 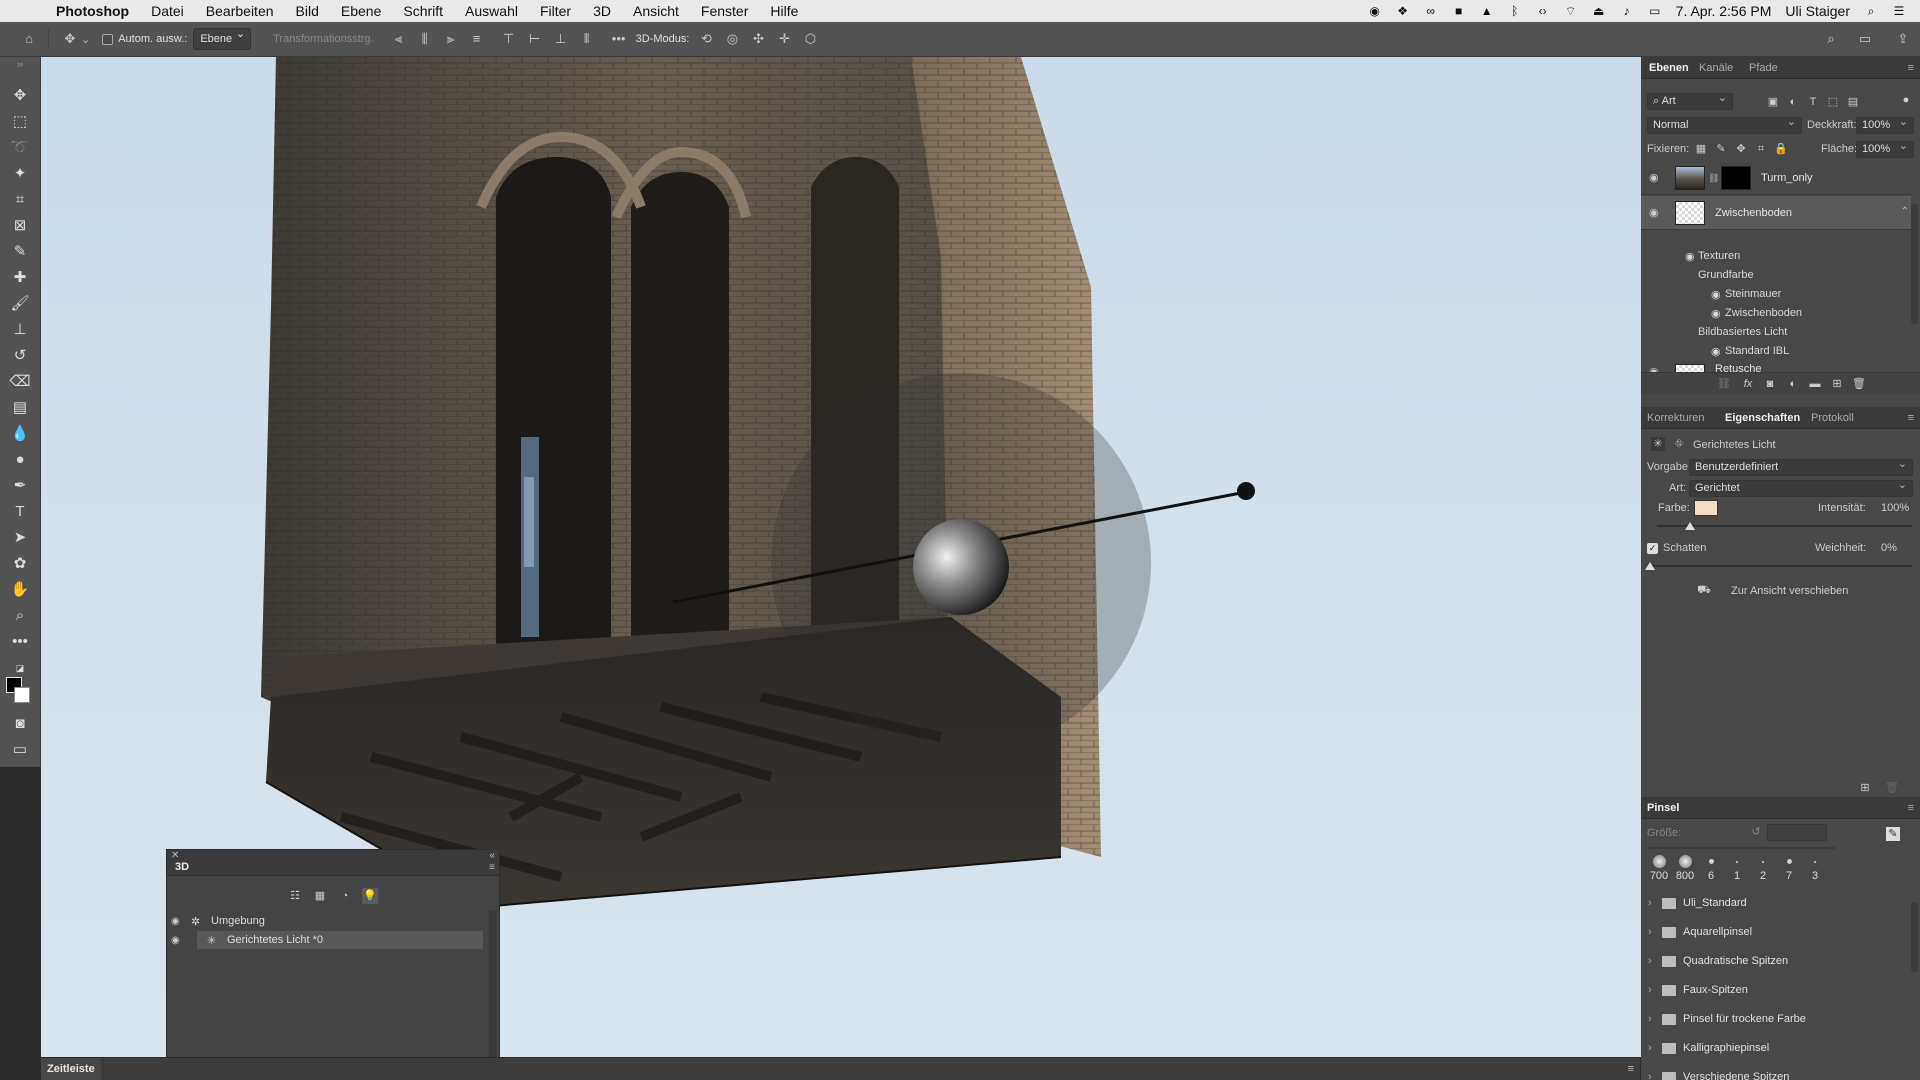 What do you see at coordinates (1776, 991) in the screenshot?
I see `brush-folder: › Faux-Spitzen` at bounding box center [1776, 991].